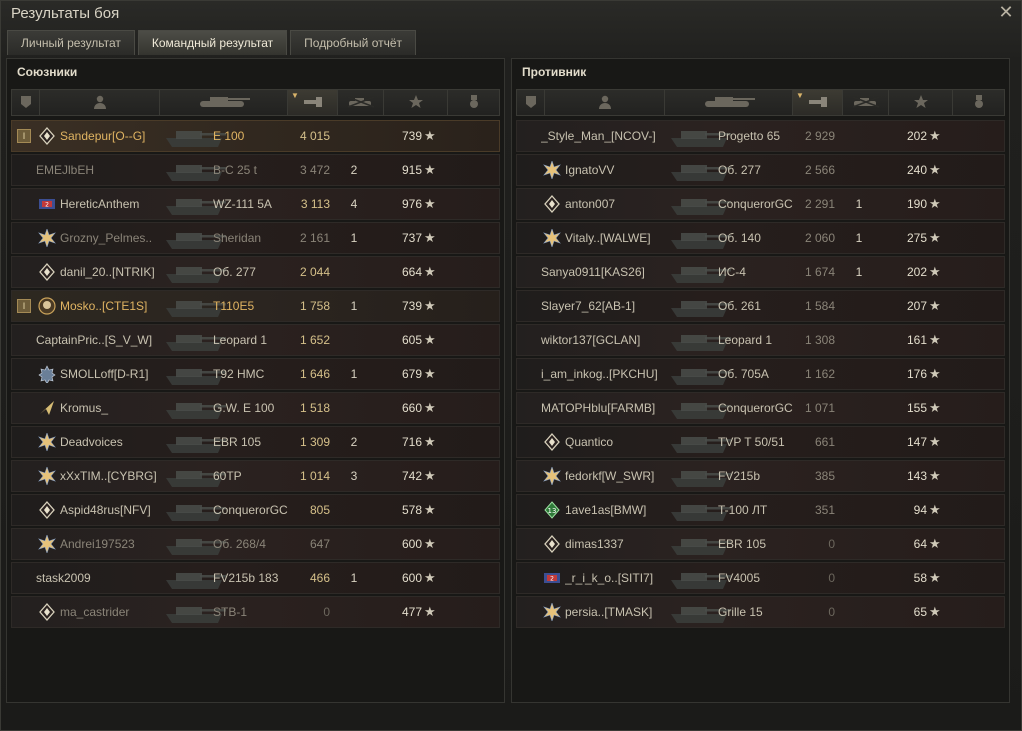 Image resolution: width=1022 pixels, height=731 pixels. I want to click on damage-value: 466, so click(319, 578).